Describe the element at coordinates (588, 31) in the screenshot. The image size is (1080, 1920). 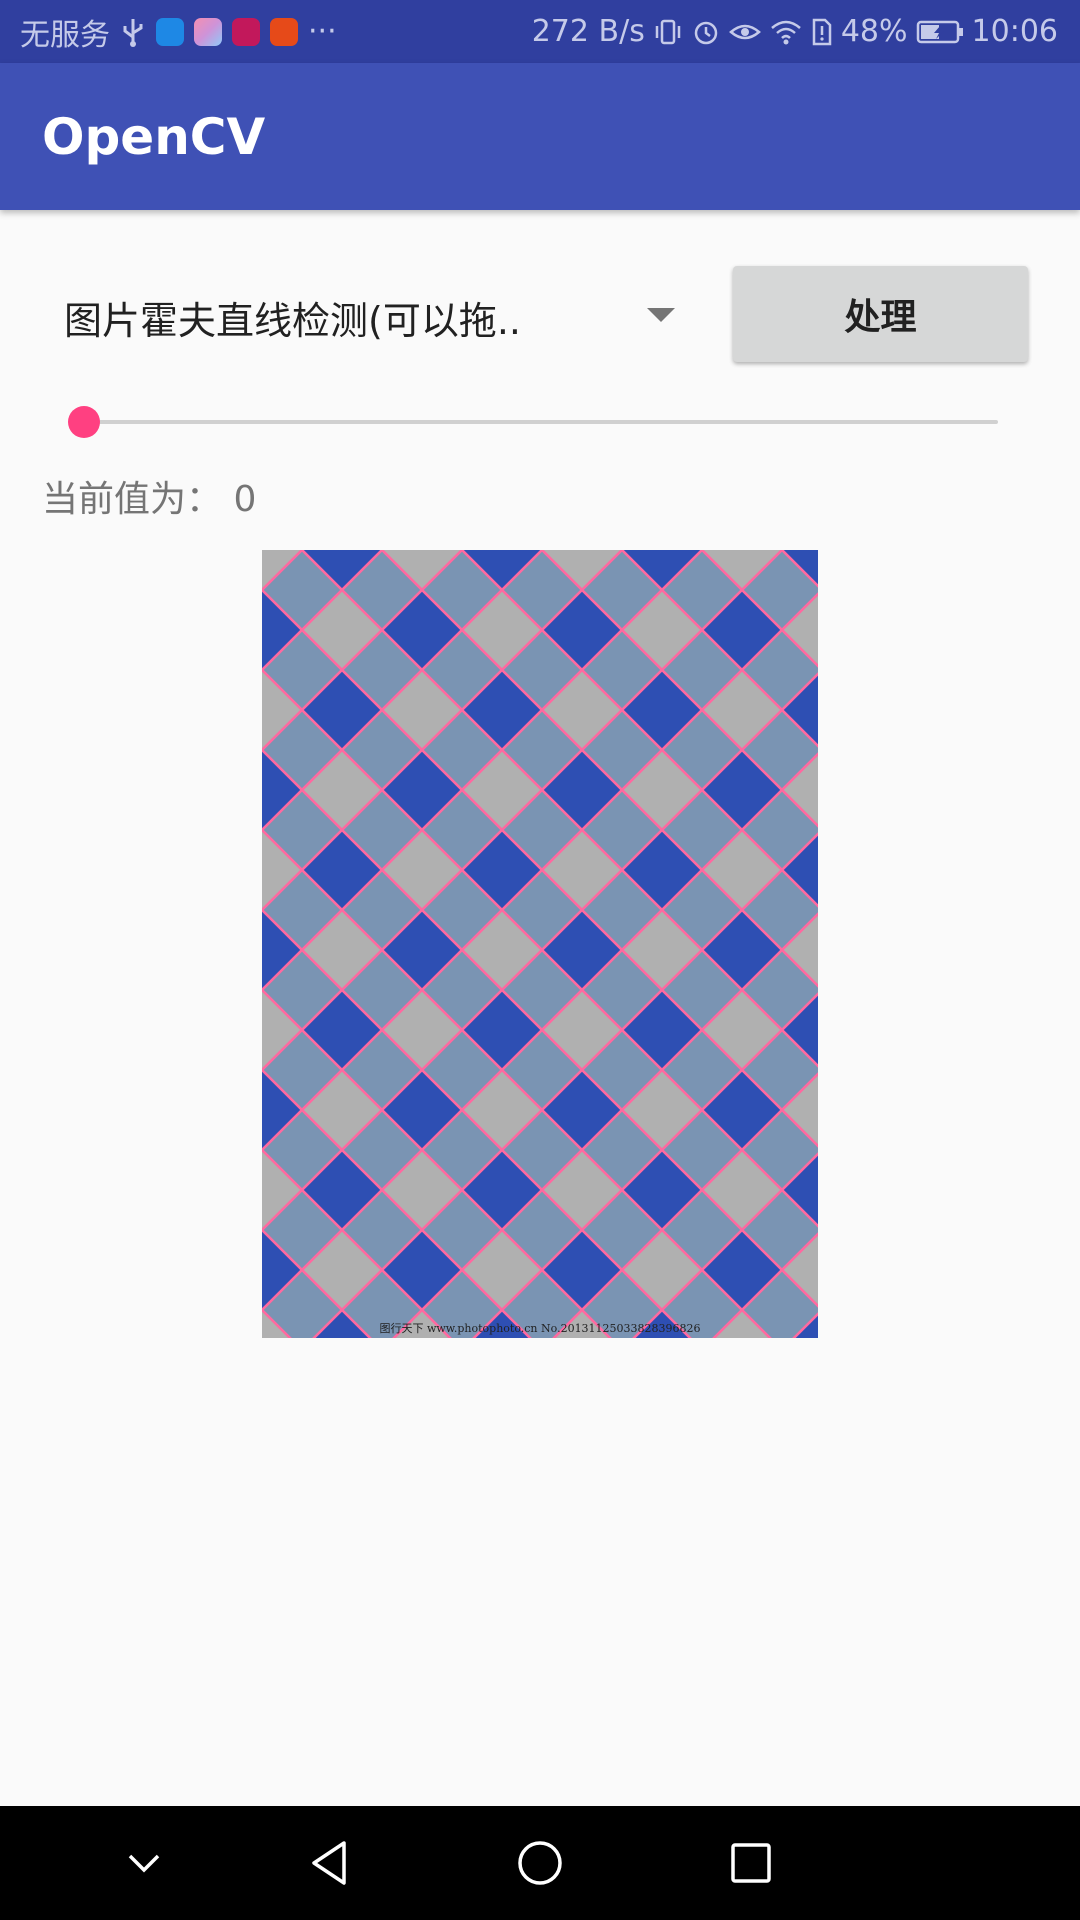
I see `net-speed-text: 272 B/s` at that location.